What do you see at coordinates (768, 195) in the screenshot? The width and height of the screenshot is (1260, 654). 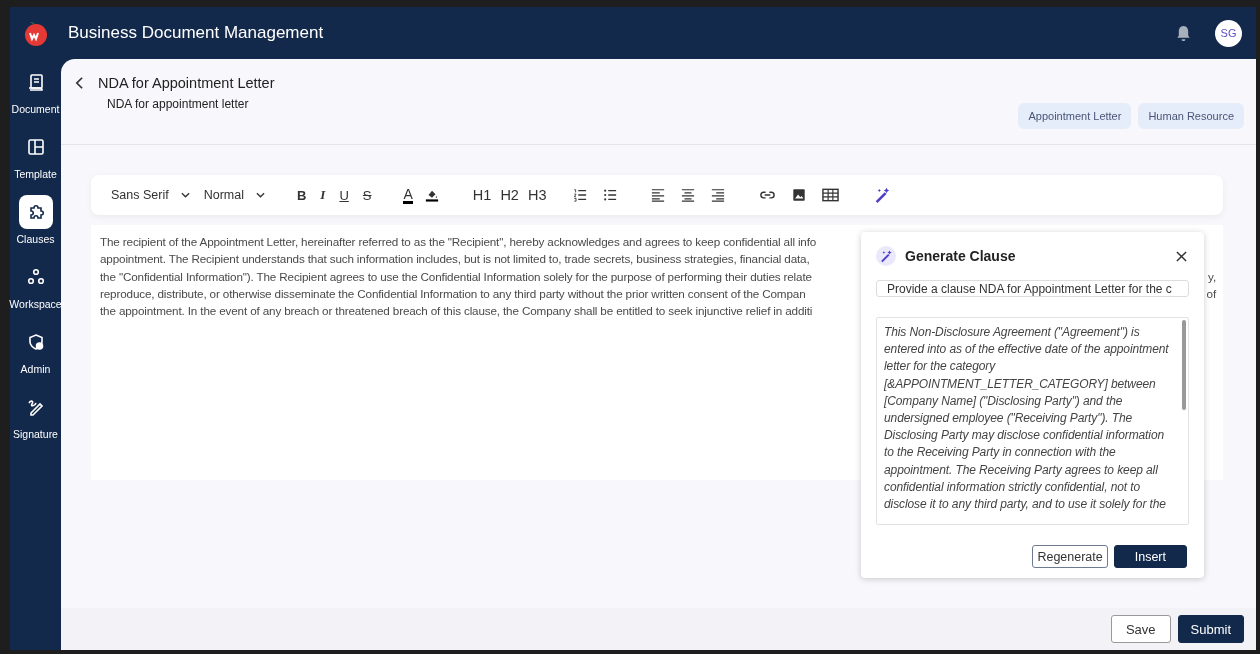 I see `link-icon` at bounding box center [768, 195].